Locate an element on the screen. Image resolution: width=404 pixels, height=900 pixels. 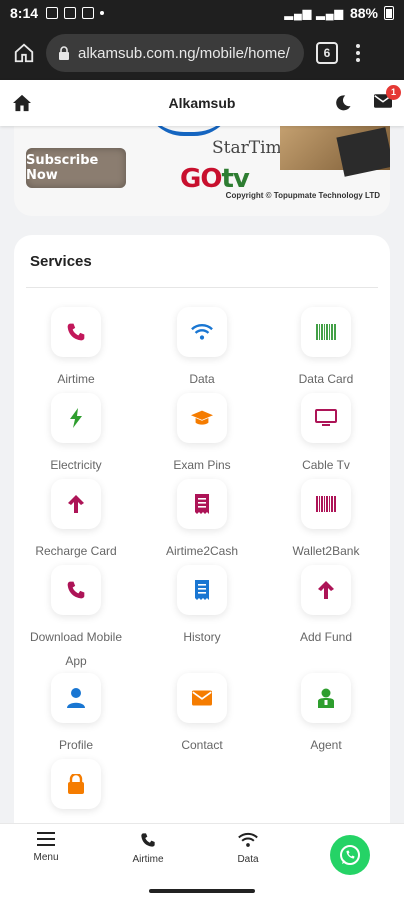
service-add-fund: Add Fund is located at coordinates (326, 607).